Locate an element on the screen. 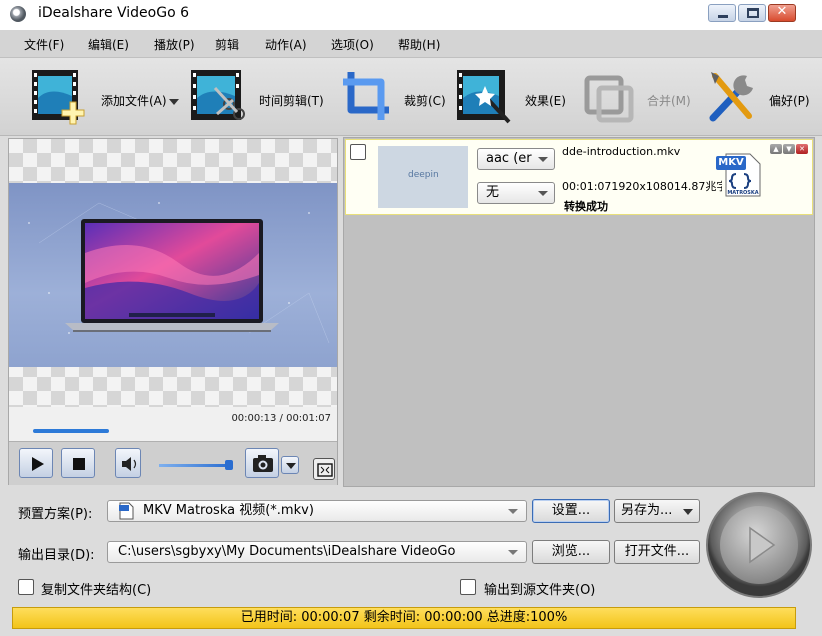 Image resolution: width=822 pixels, height=636 pixels. copy-structure-label: 复制文件夹结构(C) is located at coordinates (96, 590).